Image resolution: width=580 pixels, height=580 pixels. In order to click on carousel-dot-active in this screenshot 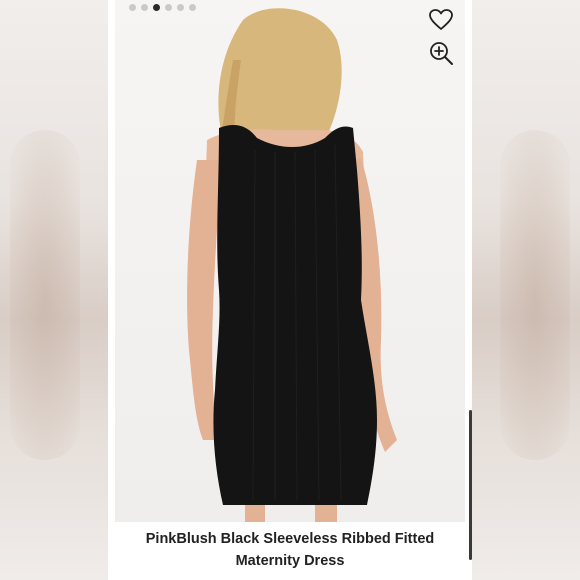, I will do `click(156, 7)`.